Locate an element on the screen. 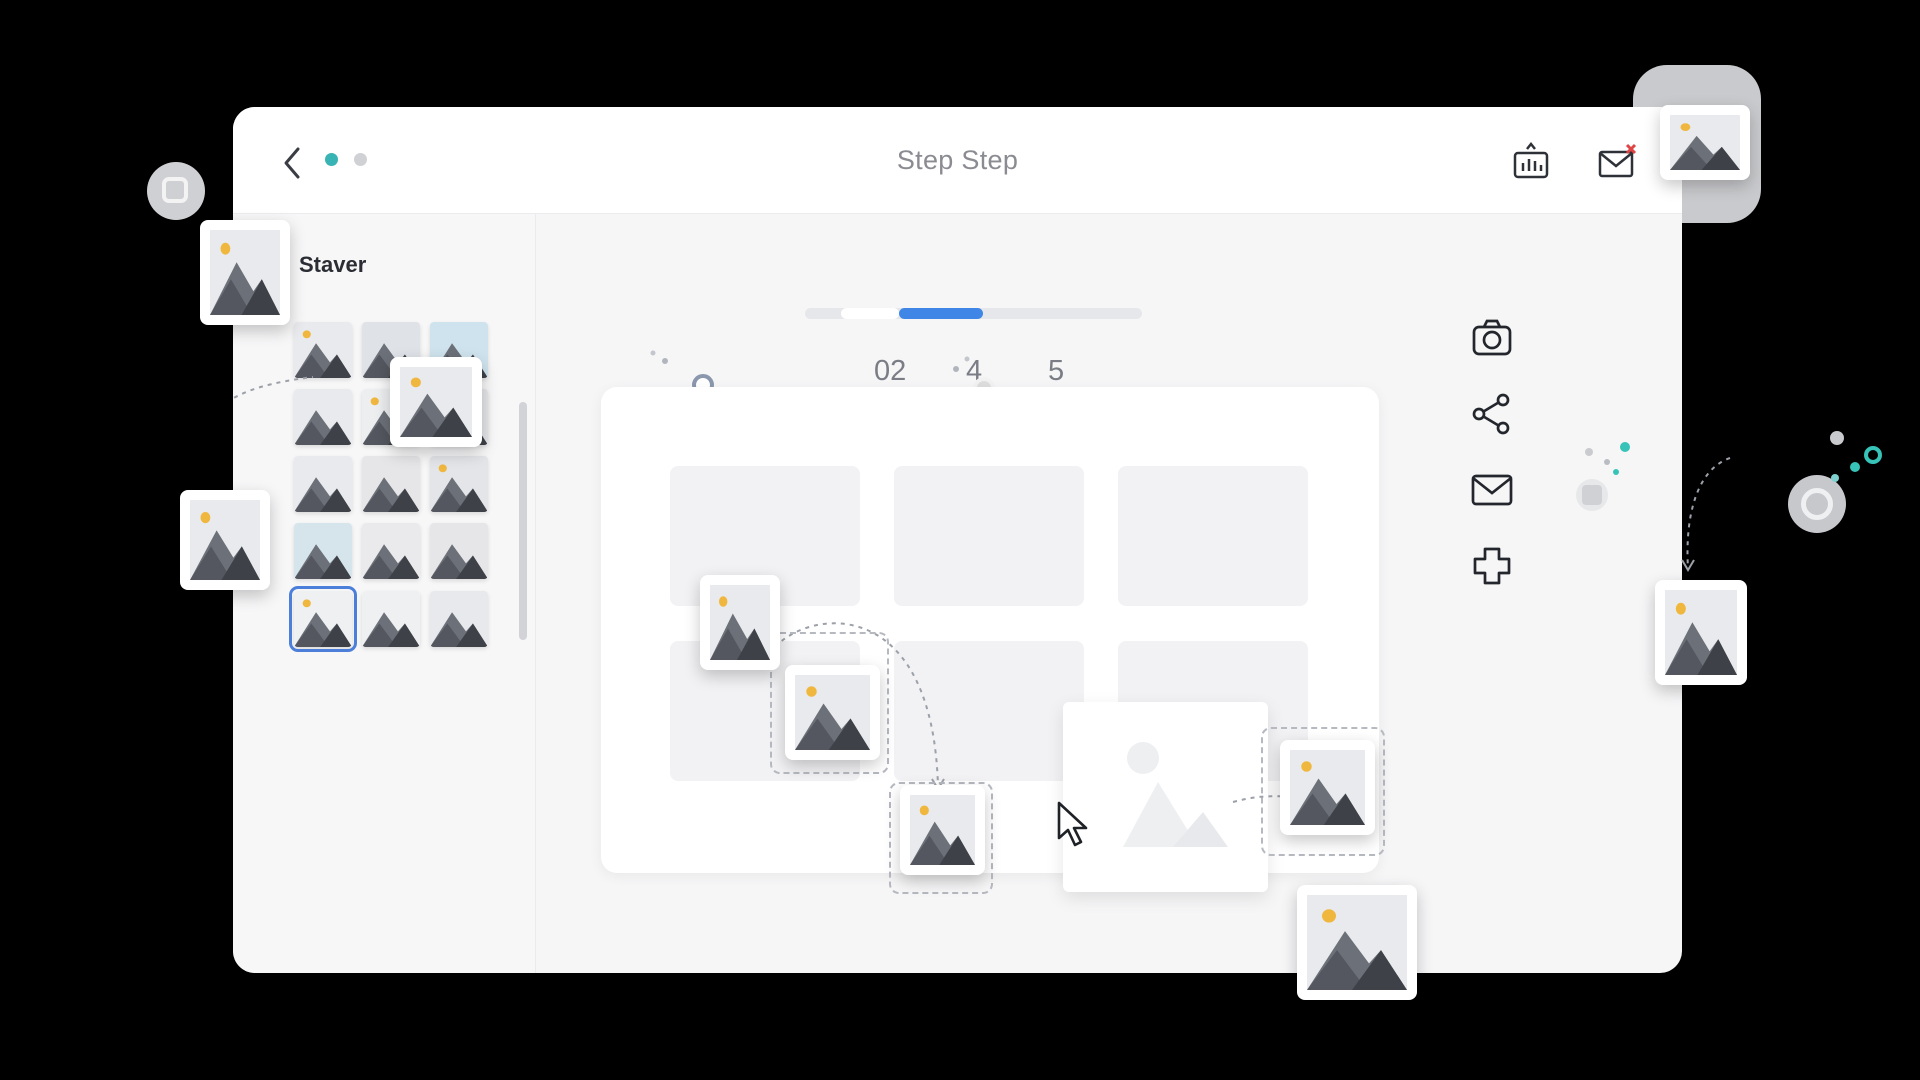 The image size is (1920, 1080). mouse-cursor-icon is located at coordinates (1076, 825).